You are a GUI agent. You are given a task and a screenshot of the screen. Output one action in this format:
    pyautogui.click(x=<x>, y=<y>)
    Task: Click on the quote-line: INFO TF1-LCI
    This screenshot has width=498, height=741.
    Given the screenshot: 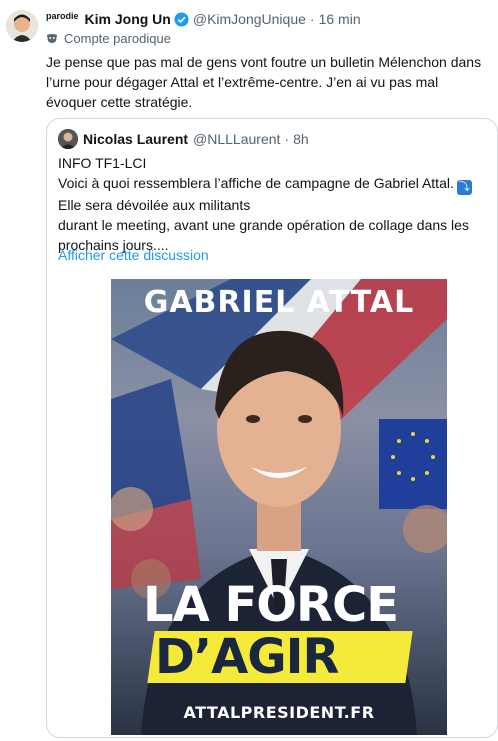 What is the action you would take?
    pyautogui.click(x=102, y=163)
    